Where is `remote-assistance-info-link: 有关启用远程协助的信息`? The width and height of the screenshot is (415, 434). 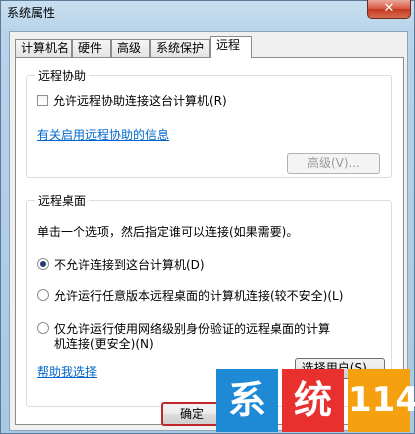 remote-assistance-info-link: 有关启用远程协助的信息 is located at coordinates (103, 134).